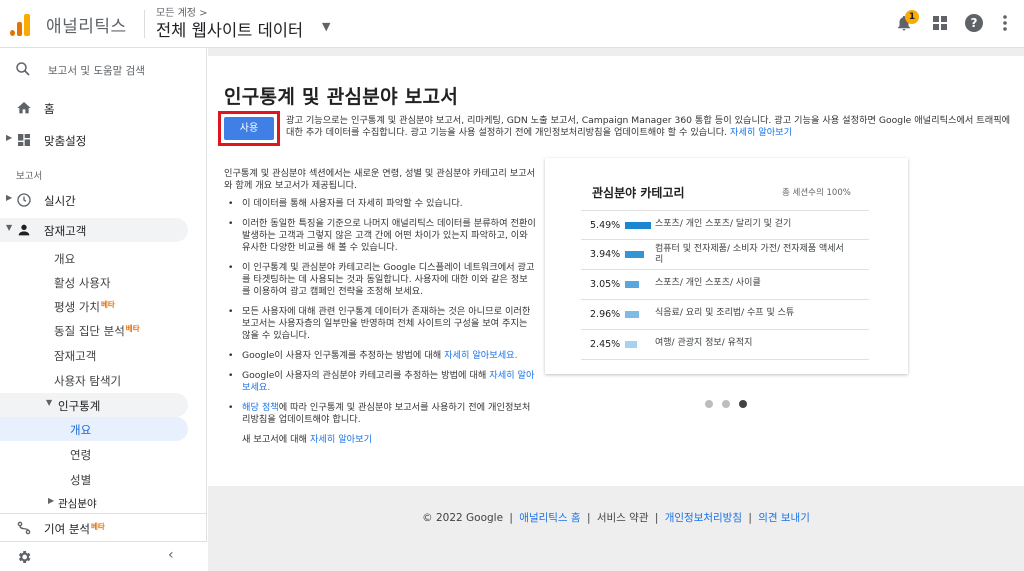  What do you see at coordinates (703, 518) in the screenshot?
I see `footer-link-privacy: 개인정보처리방침` at bounding box center [703, 518].